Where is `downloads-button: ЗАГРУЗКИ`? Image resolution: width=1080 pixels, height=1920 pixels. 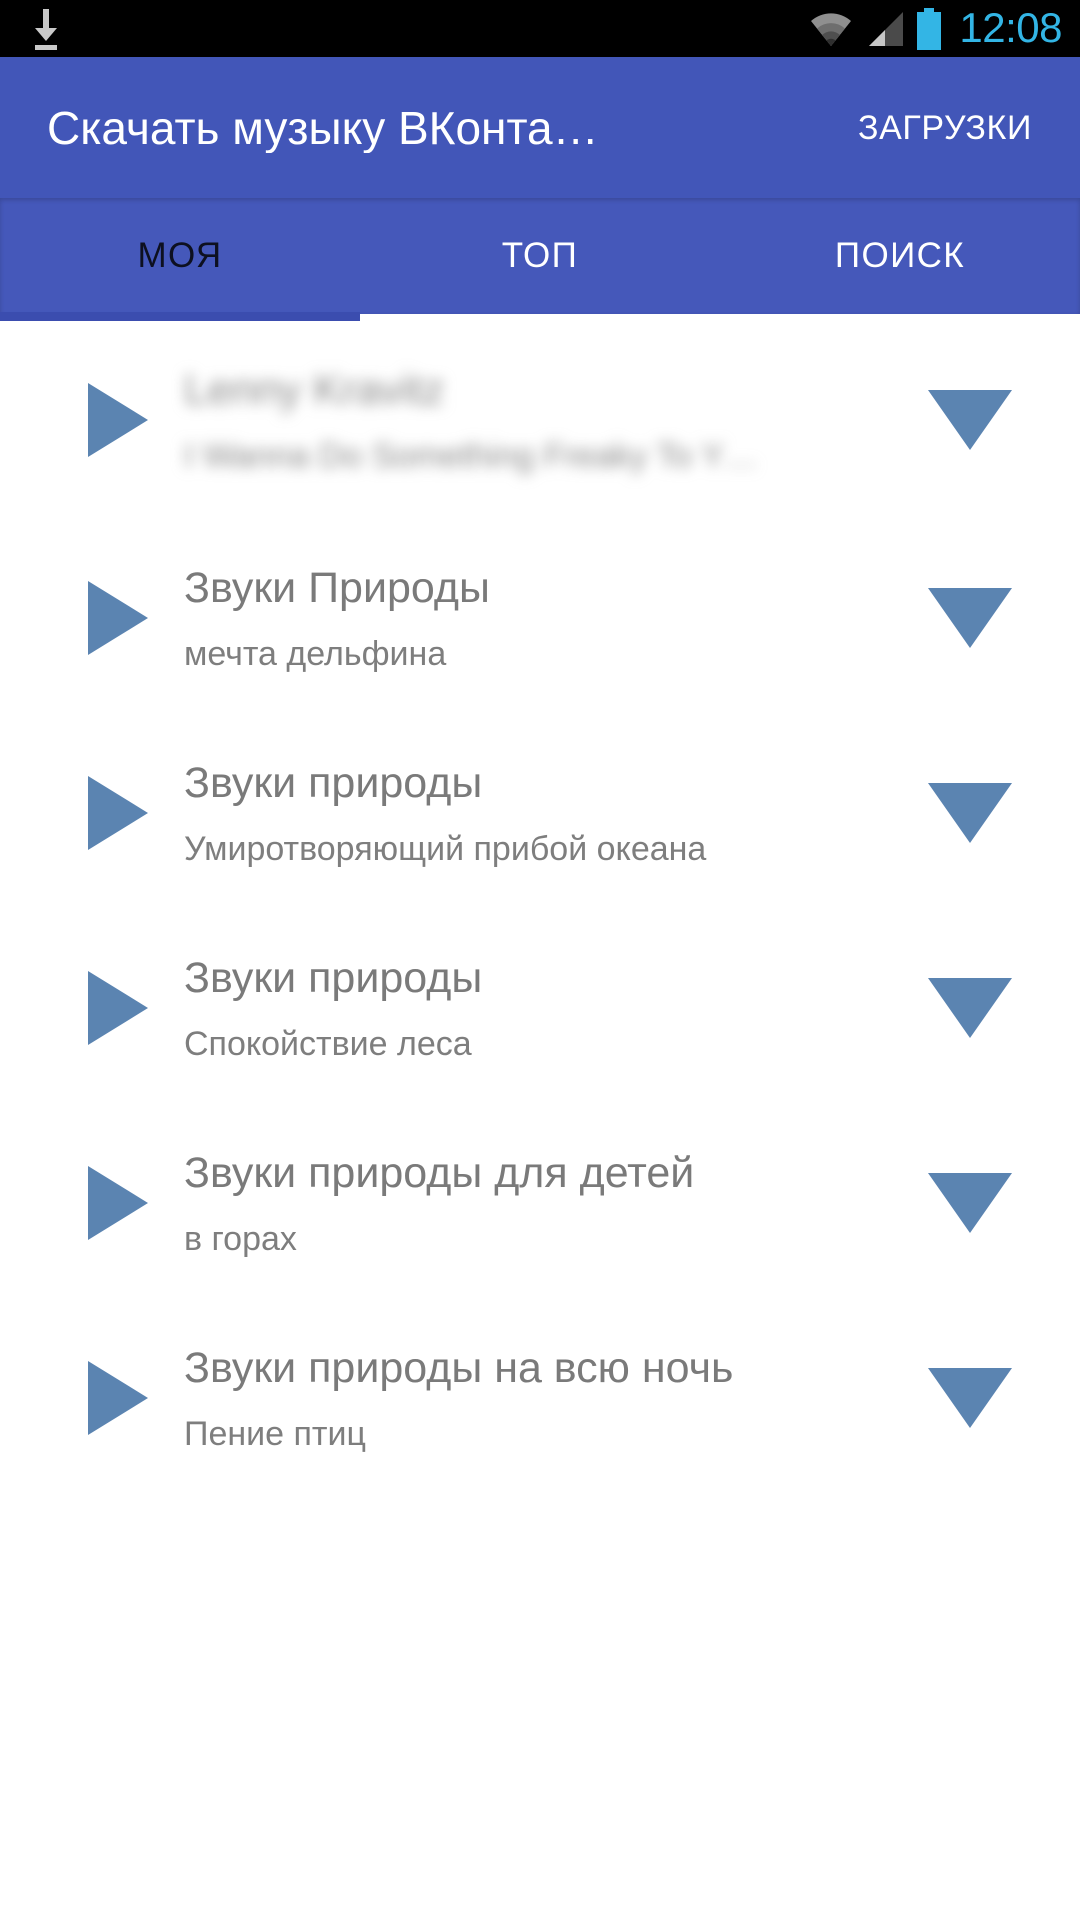 downloads-button: ЗАГРУЗКИ is located at coordinates (945, 128).